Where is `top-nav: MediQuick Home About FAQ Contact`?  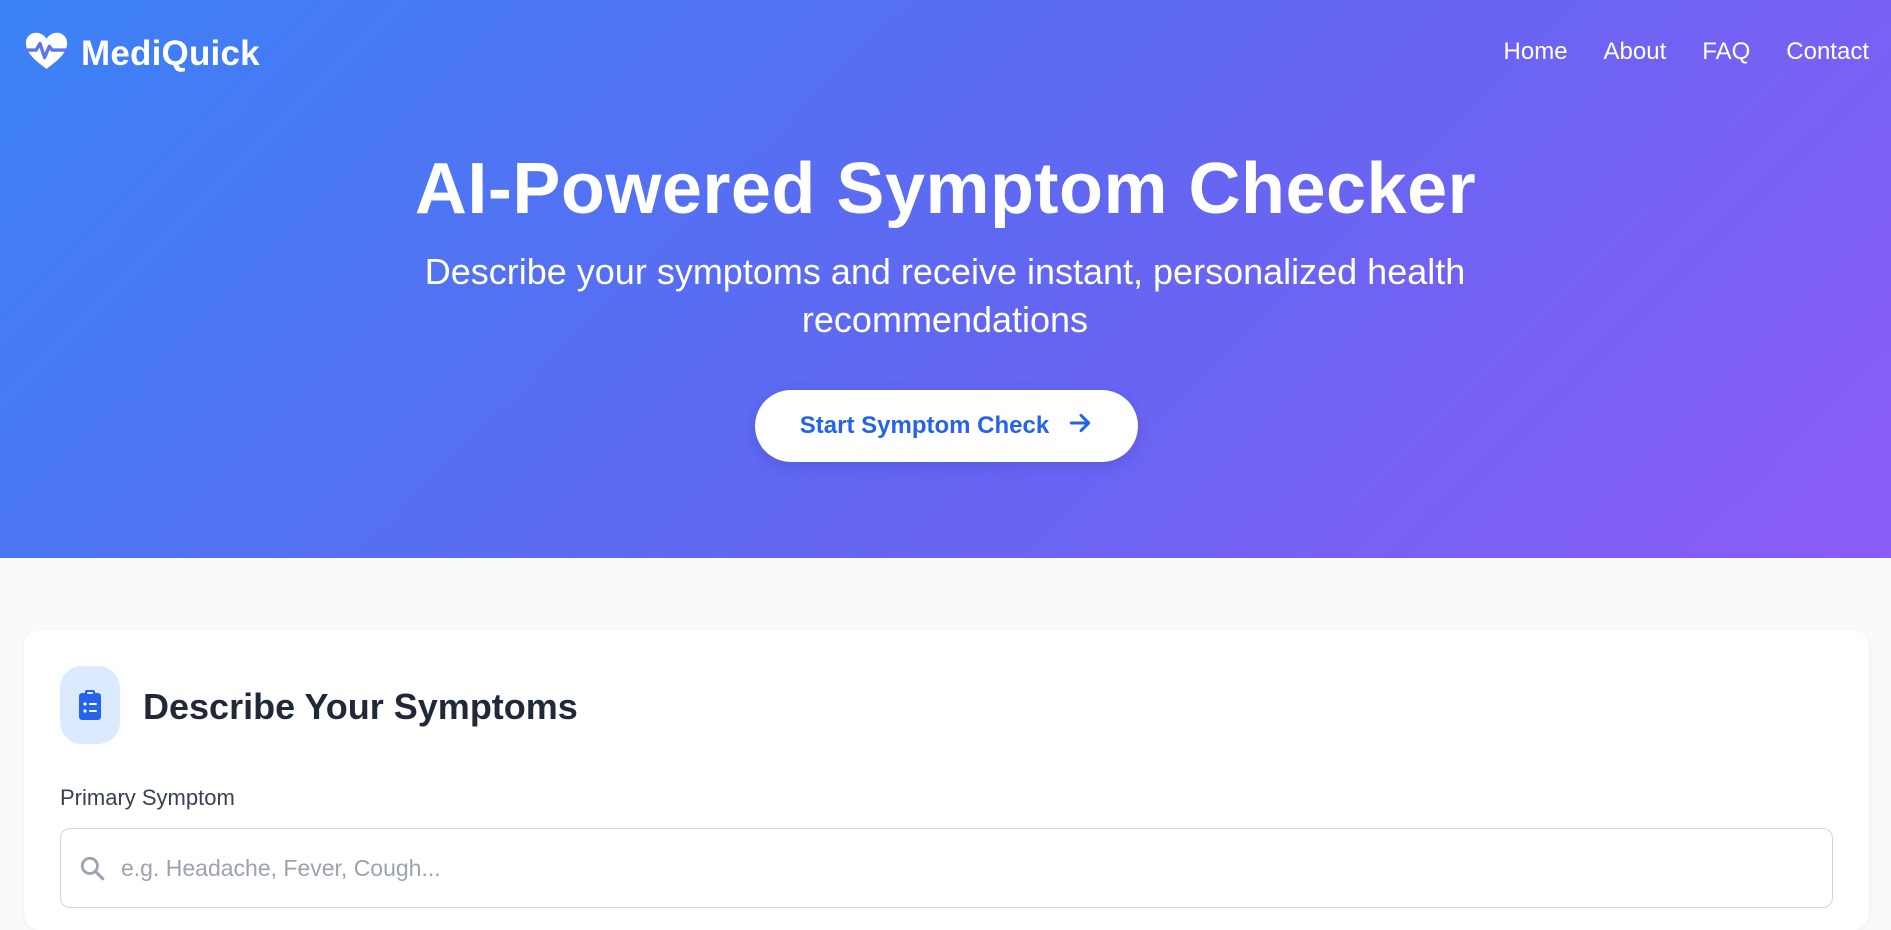 top-nav: MediQuick Home About FAQ Contact is located at coordinates (945, 54).